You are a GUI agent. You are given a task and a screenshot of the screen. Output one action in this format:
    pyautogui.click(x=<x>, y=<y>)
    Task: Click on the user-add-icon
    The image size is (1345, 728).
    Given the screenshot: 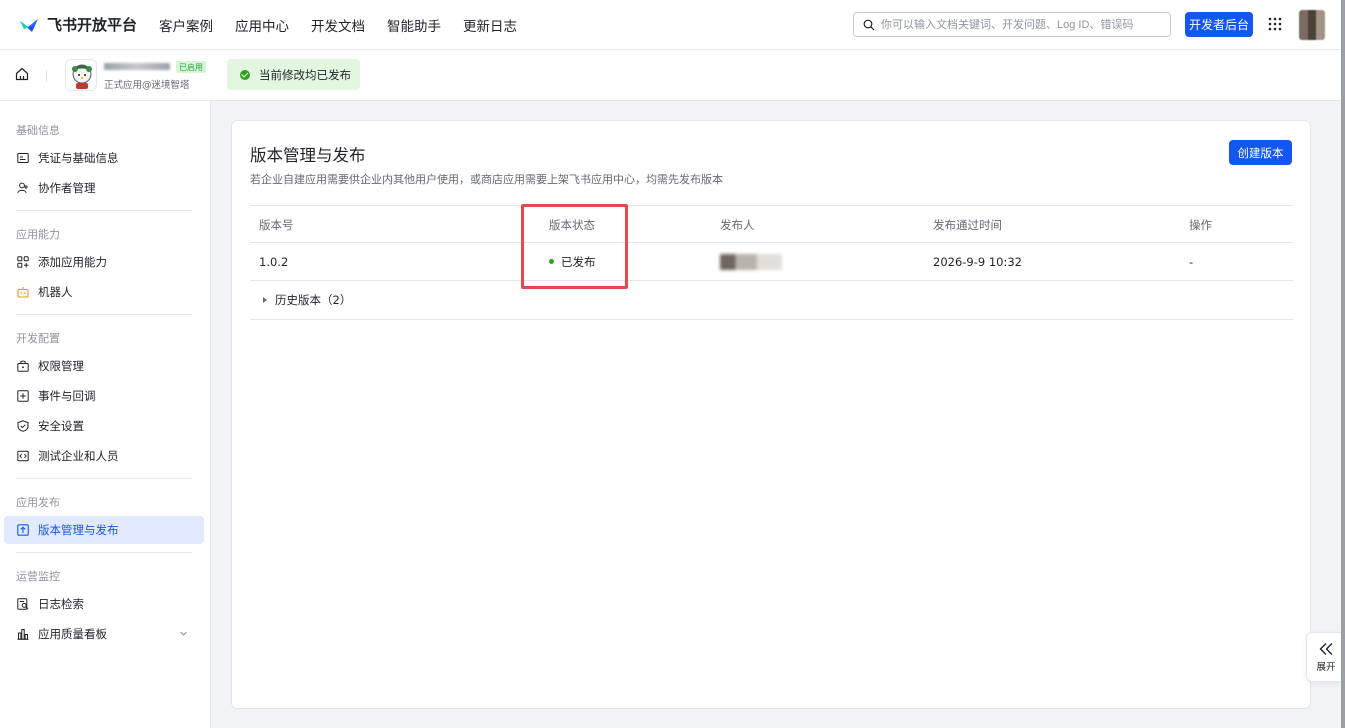 What is the action you would take?
    pyautogui.click(x=22, y=188)
    